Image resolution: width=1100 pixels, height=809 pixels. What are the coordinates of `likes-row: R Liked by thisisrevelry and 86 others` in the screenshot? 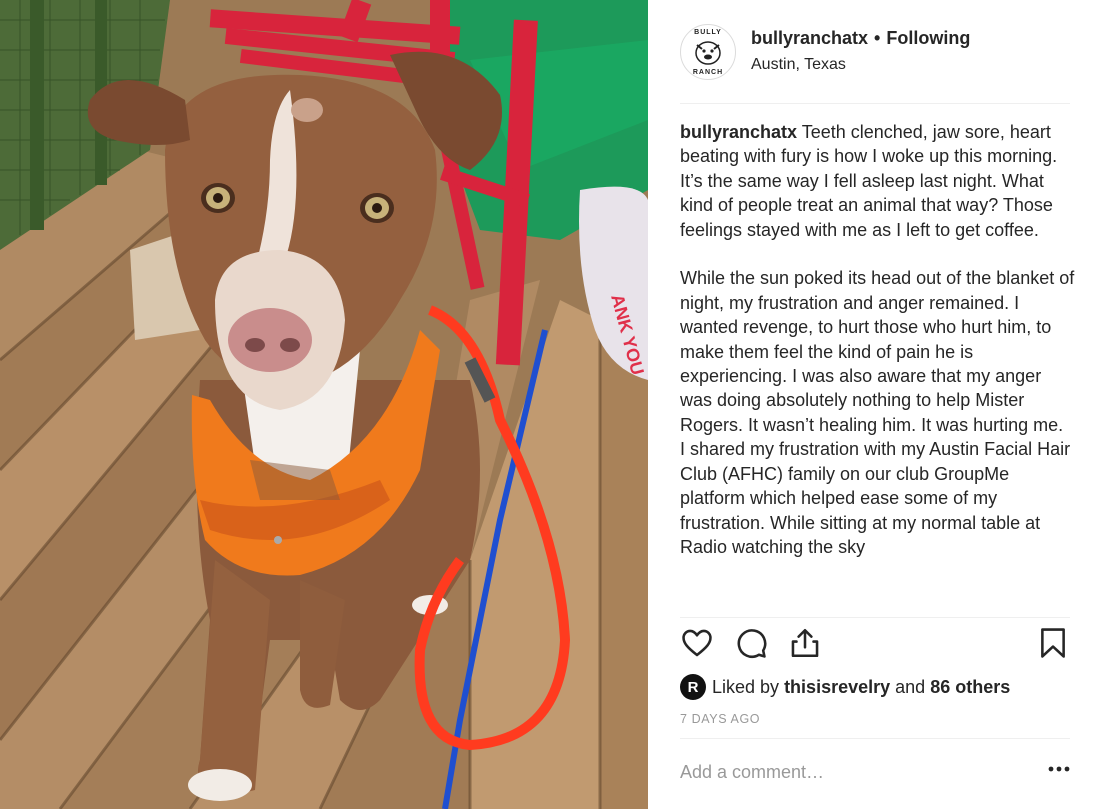 It's located at (845, 687).